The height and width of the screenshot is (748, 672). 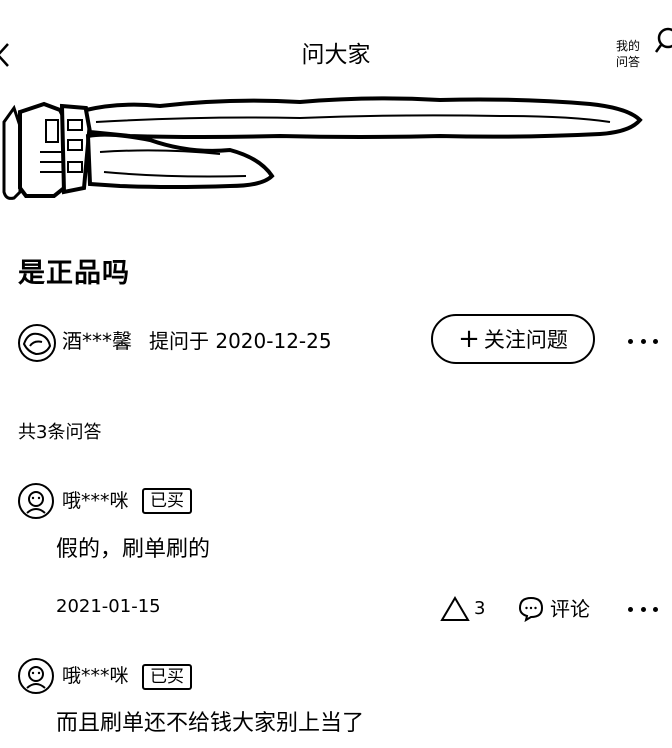 I want to click on answer-text: 而且刷单还不给钱大家别上当了, so click(x=210, y=723).